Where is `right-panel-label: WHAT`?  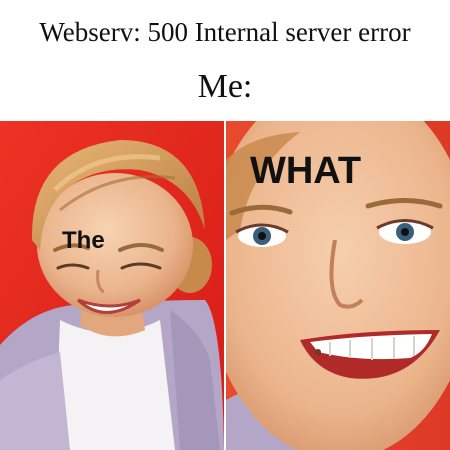
right-panel-label: WHAT is located at coordinates (305, 171).